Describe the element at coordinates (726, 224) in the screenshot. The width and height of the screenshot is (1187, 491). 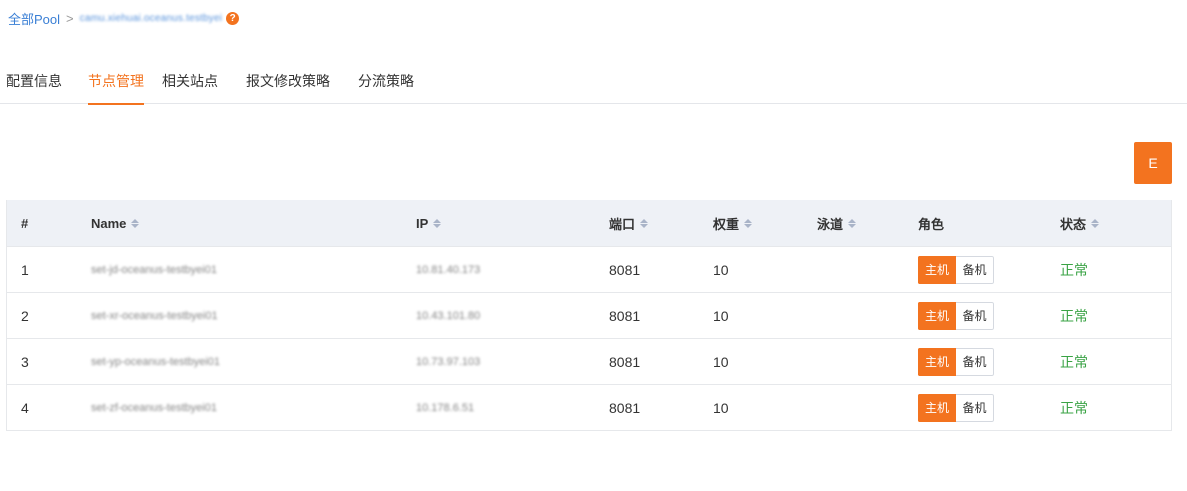
I see `col-weight-label: 权重` at that location.